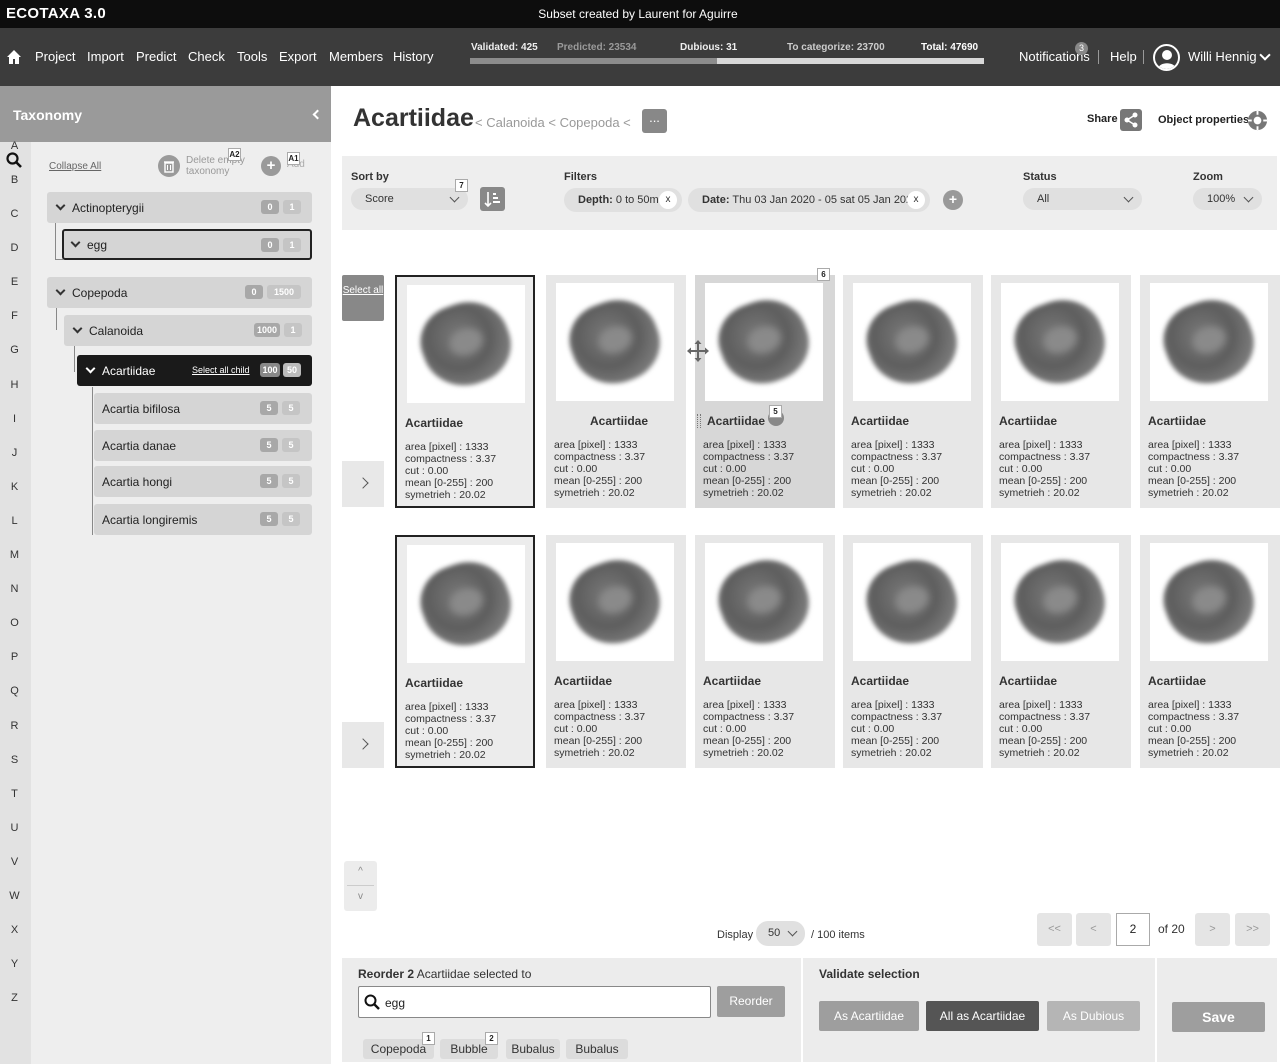 This screenshot has height=1064, width=1280. I want to click on validate-as-acartiidae-button: As Acartiidae, so click(869, 1016).